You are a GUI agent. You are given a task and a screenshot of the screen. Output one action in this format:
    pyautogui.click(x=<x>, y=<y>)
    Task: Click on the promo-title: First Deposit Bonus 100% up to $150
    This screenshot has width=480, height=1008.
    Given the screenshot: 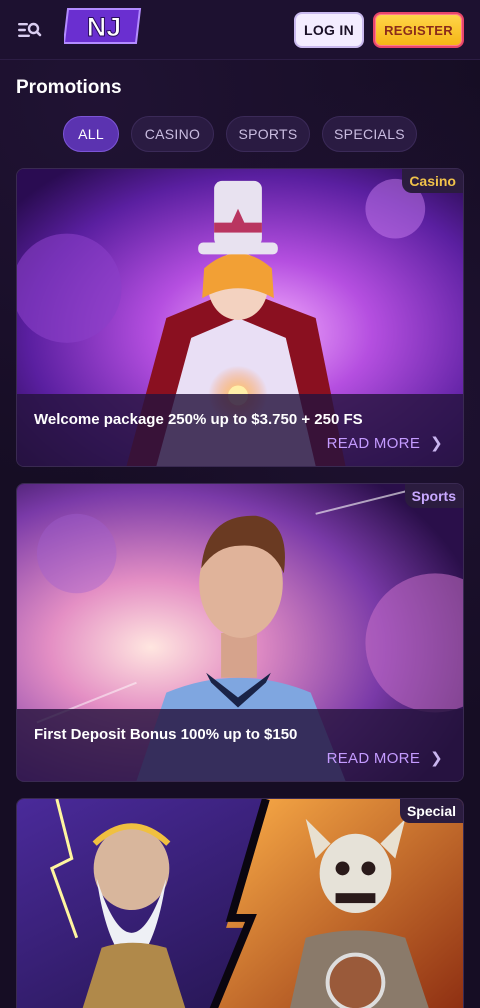 What is the action you would take?
    pyautogui.click(x=166, y=734)
    